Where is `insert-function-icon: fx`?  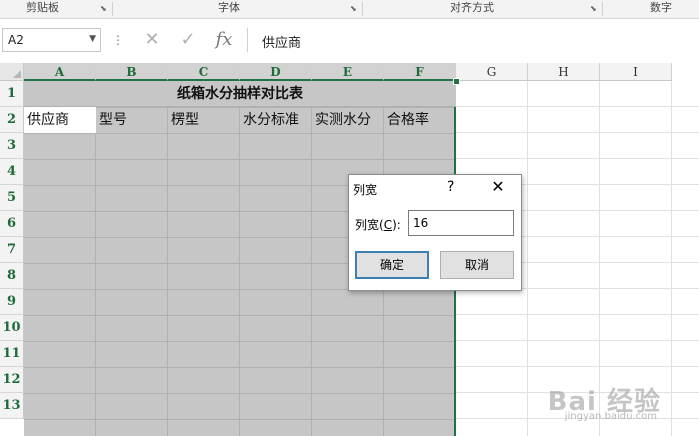 insert-function-icon: fx is located at coordinates (224, 40).